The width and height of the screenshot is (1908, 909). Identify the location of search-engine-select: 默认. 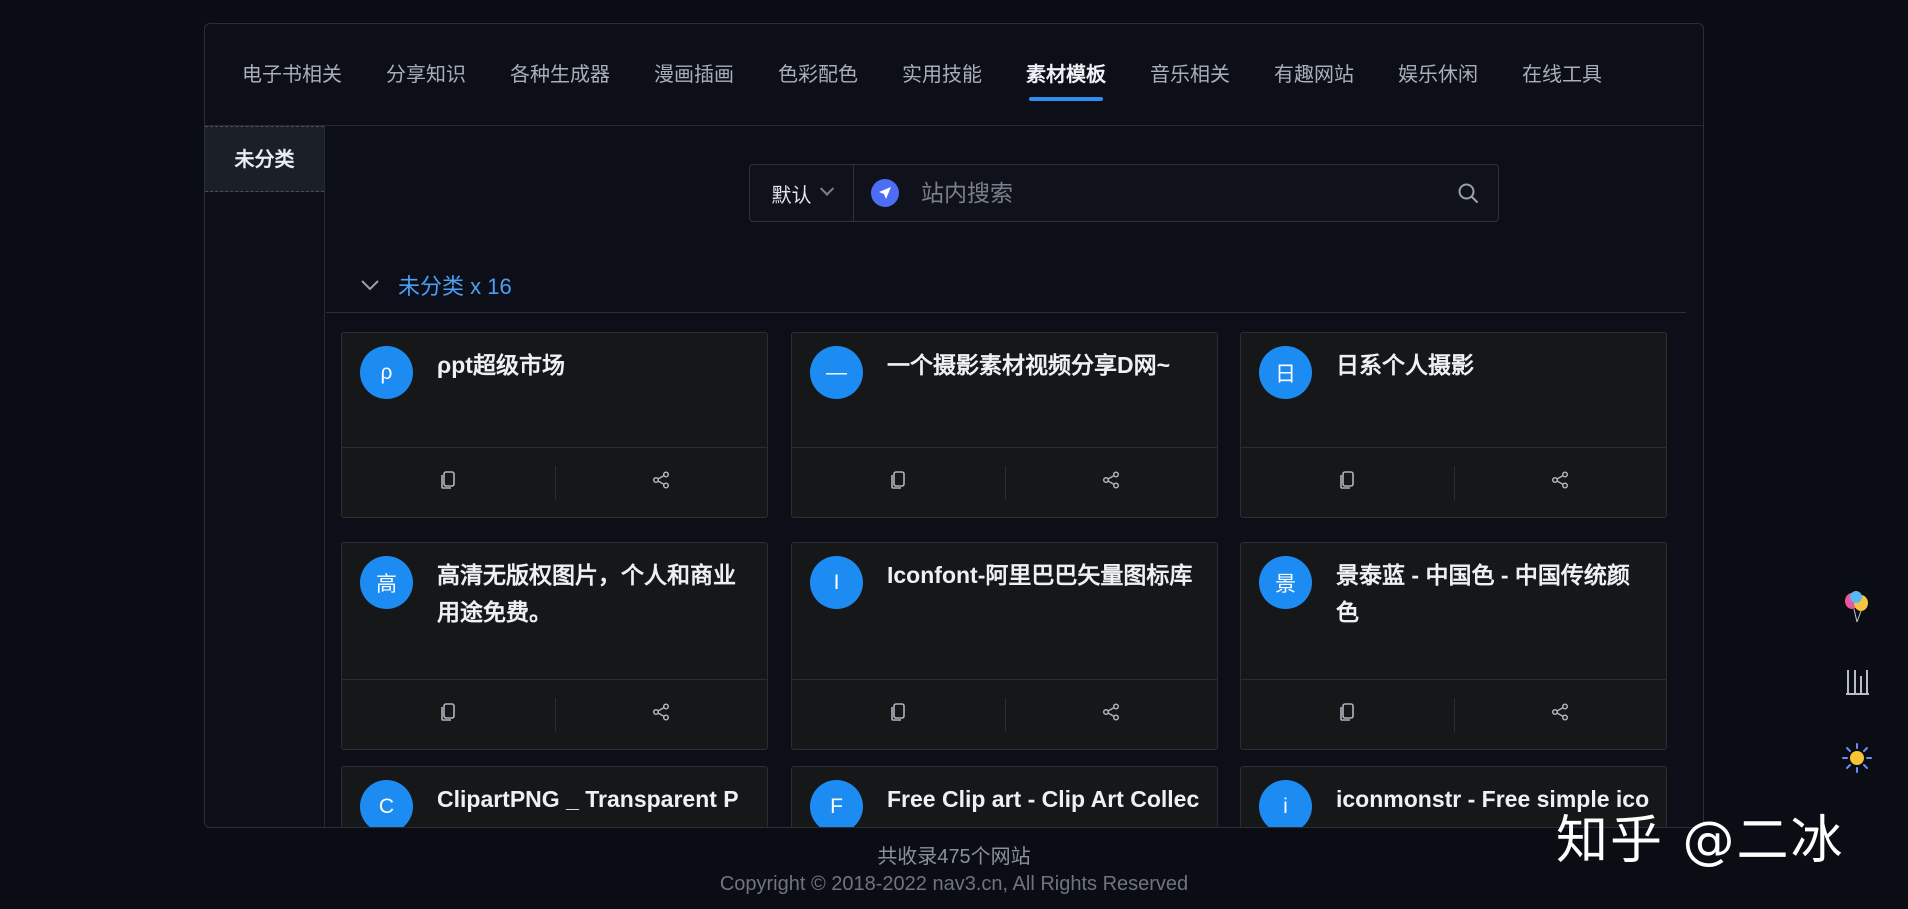
(802, 193).